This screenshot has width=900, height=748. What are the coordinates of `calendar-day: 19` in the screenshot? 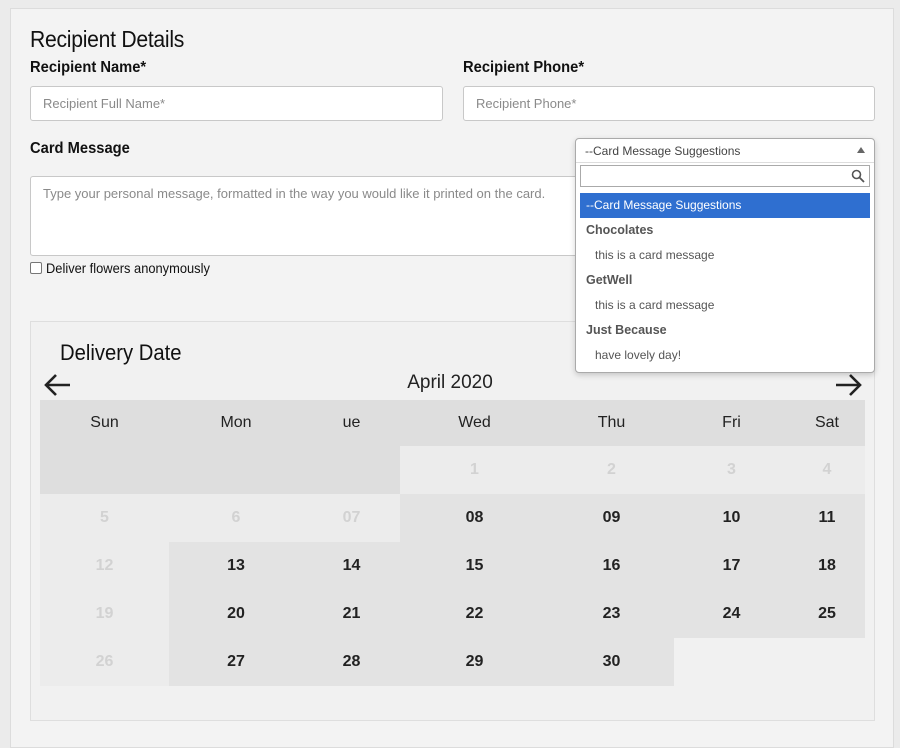 It's located at (104, 614).